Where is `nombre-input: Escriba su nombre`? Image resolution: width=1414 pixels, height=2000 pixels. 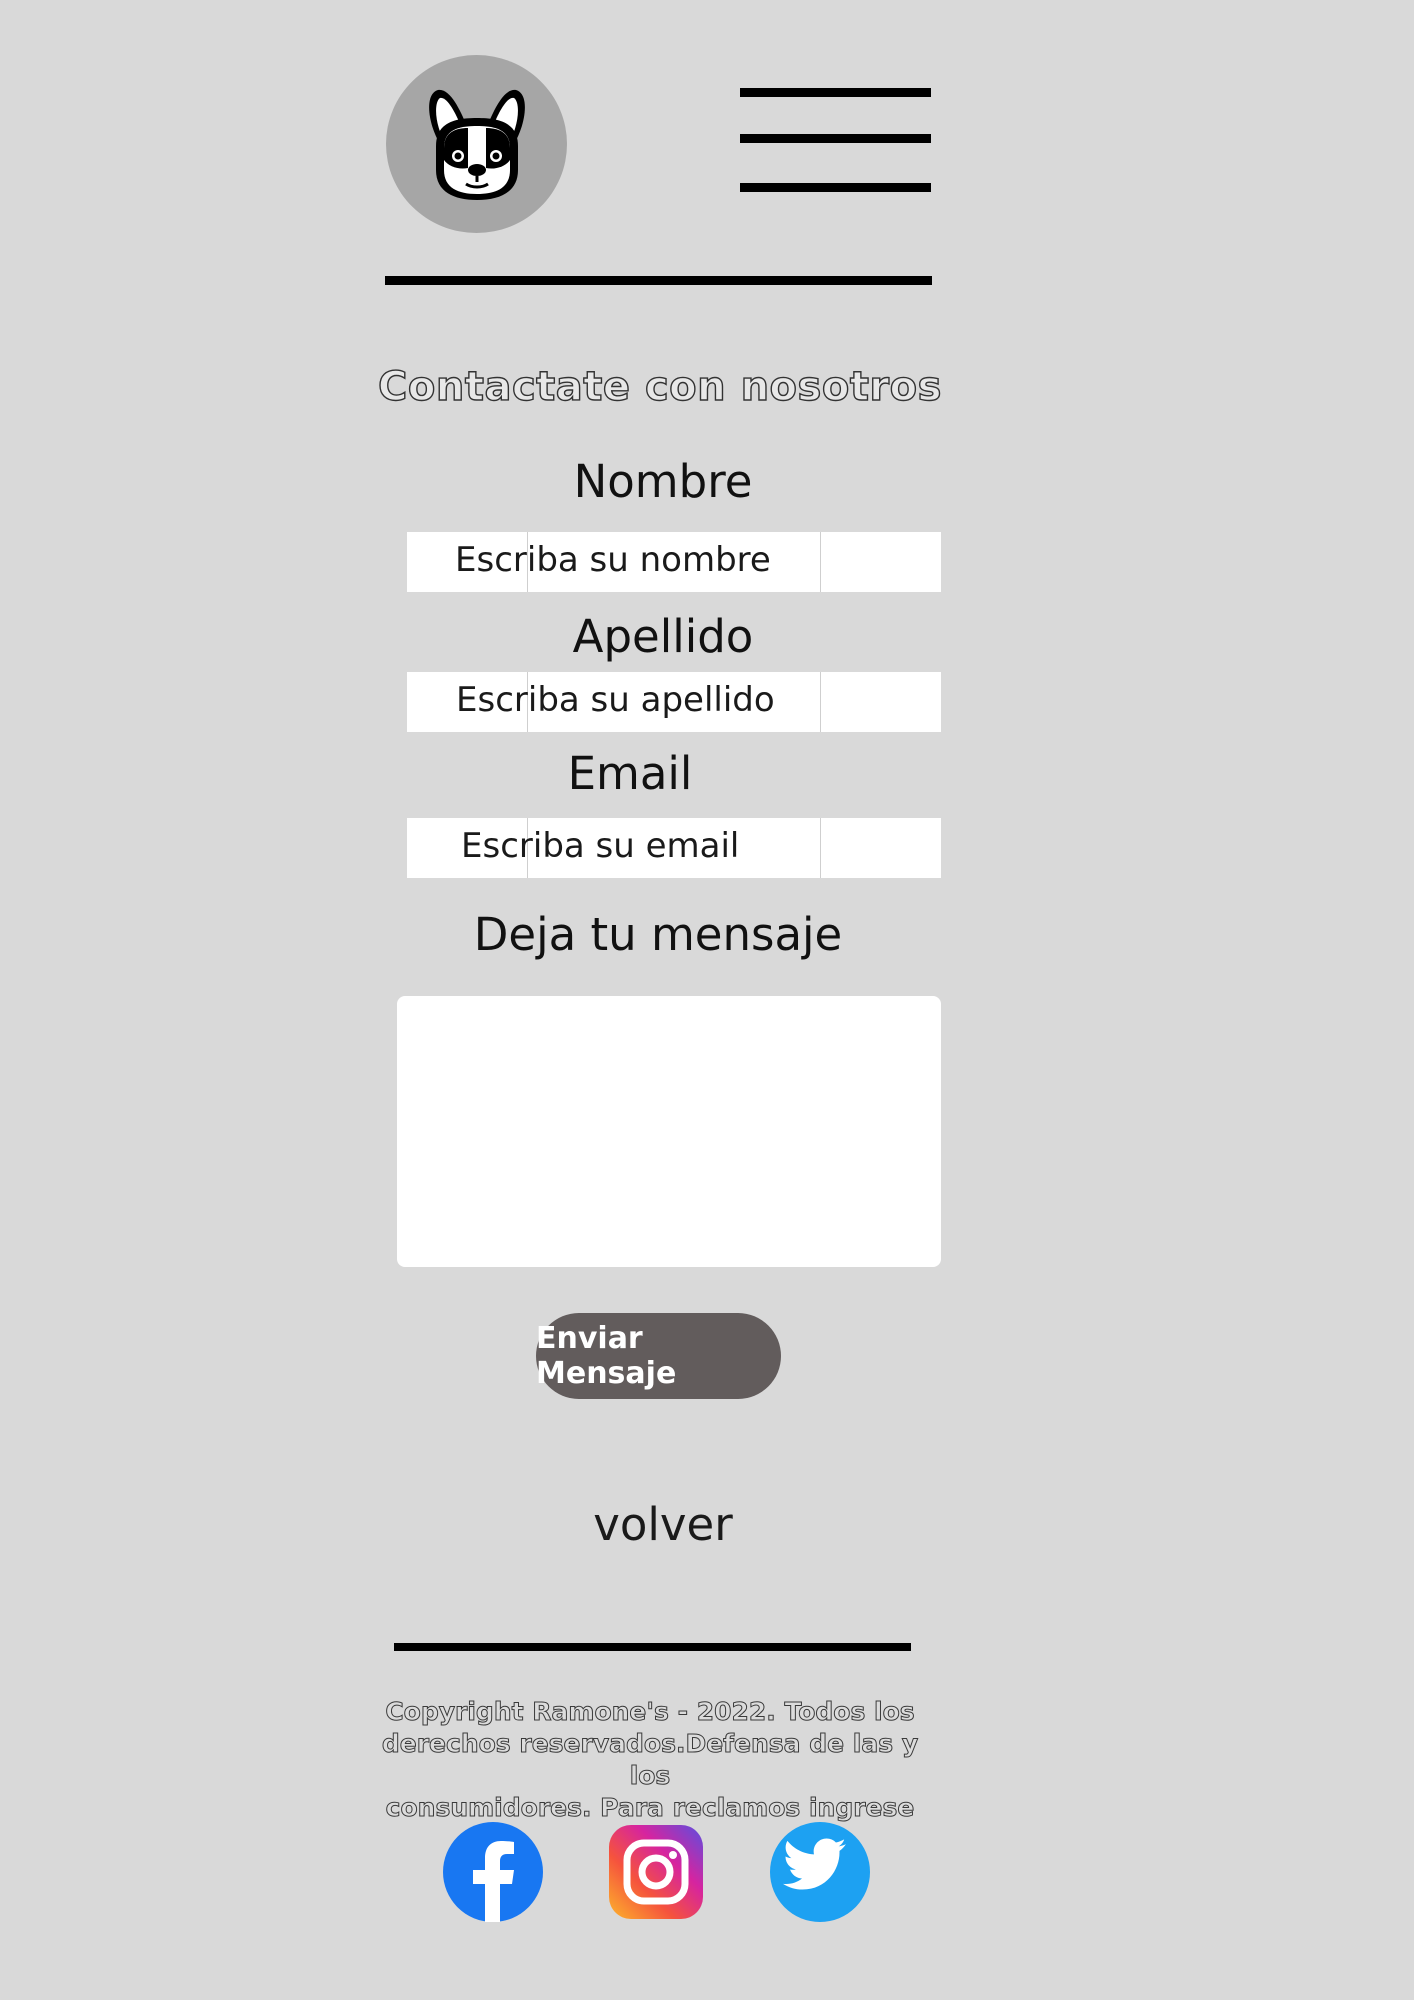
nombre-input: Escriba su nombre is located at coordinates (674, 562).